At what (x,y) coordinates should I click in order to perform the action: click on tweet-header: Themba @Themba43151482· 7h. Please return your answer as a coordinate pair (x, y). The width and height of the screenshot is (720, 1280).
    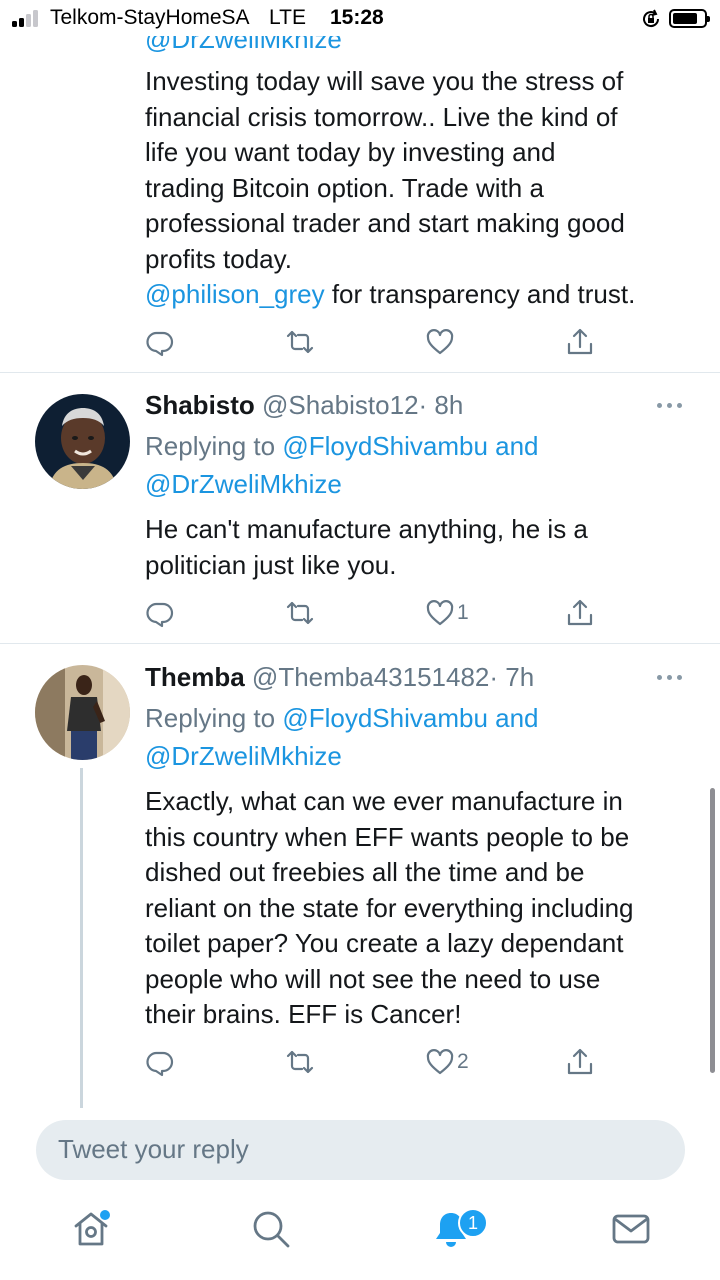
    Looking at the image, I should click on (339, 677).